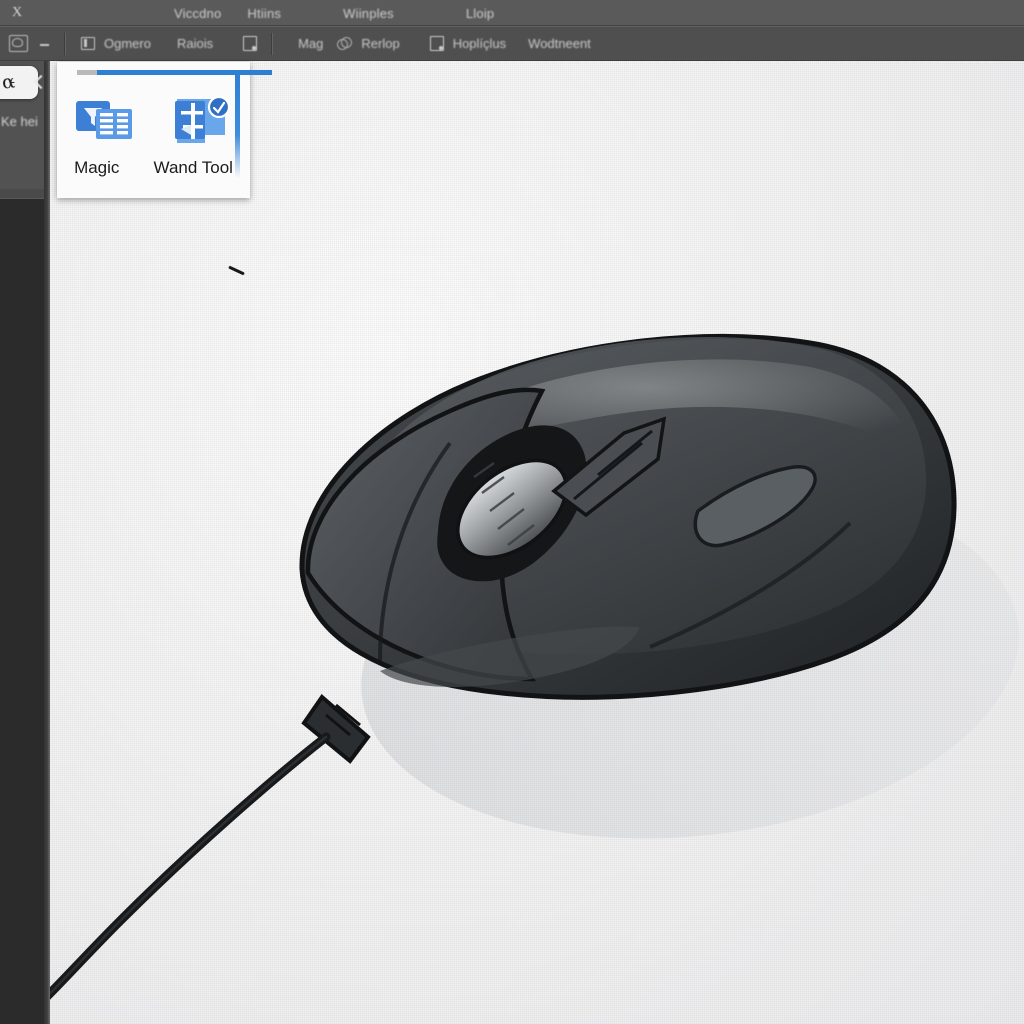 The height and width of the screenshot is (1024, 1024). I want to click on filter-list-icon, so click(105, 122).